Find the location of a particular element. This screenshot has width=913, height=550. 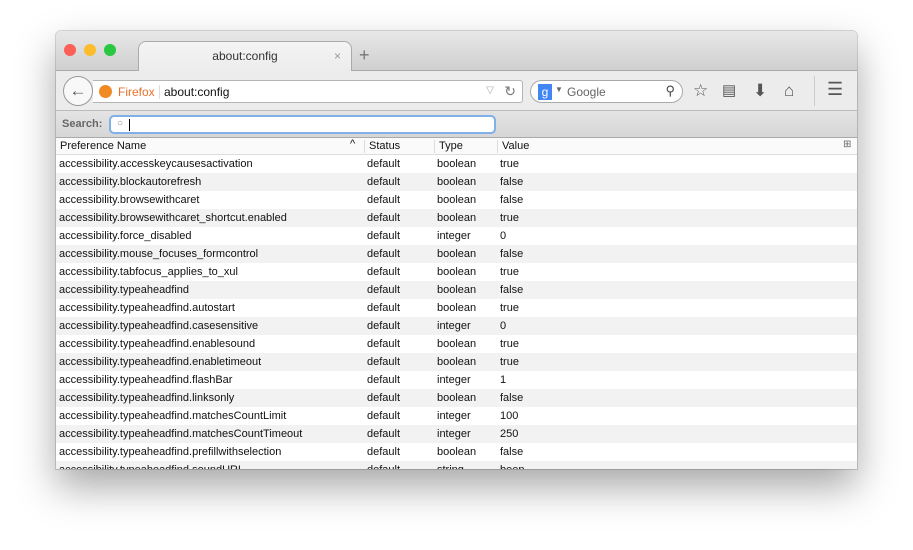

cell-value: 0 is located at coordinates (503, 236).